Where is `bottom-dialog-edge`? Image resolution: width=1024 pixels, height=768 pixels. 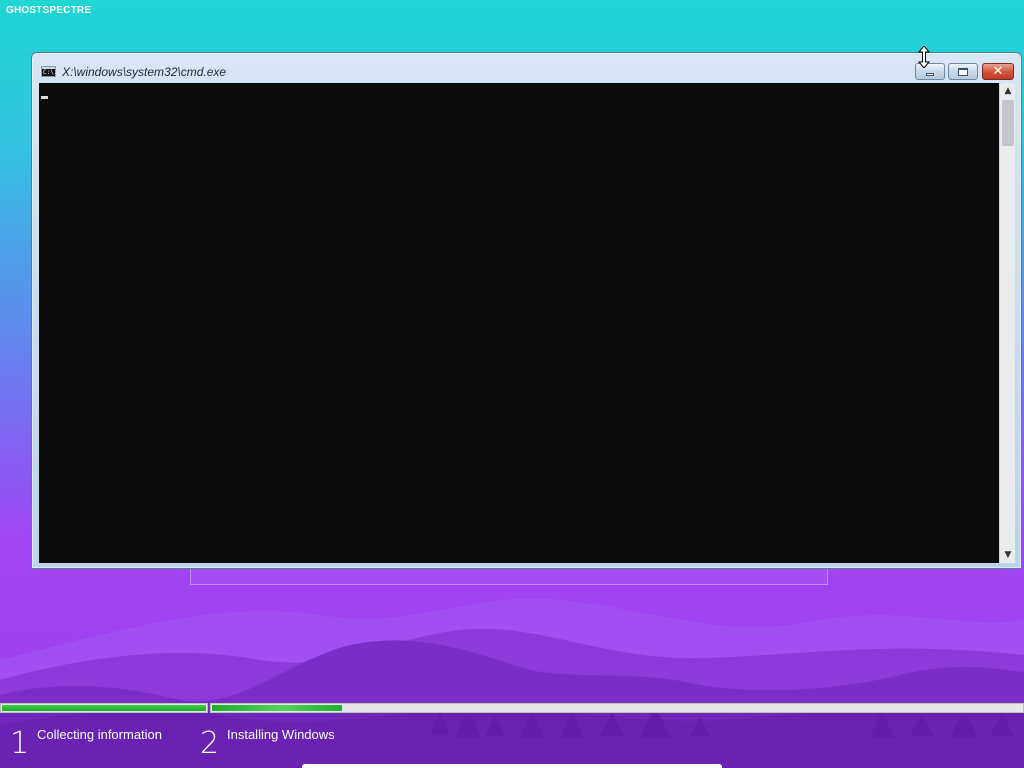
bottom-dialog-edge is located at coordinates (512, 766).